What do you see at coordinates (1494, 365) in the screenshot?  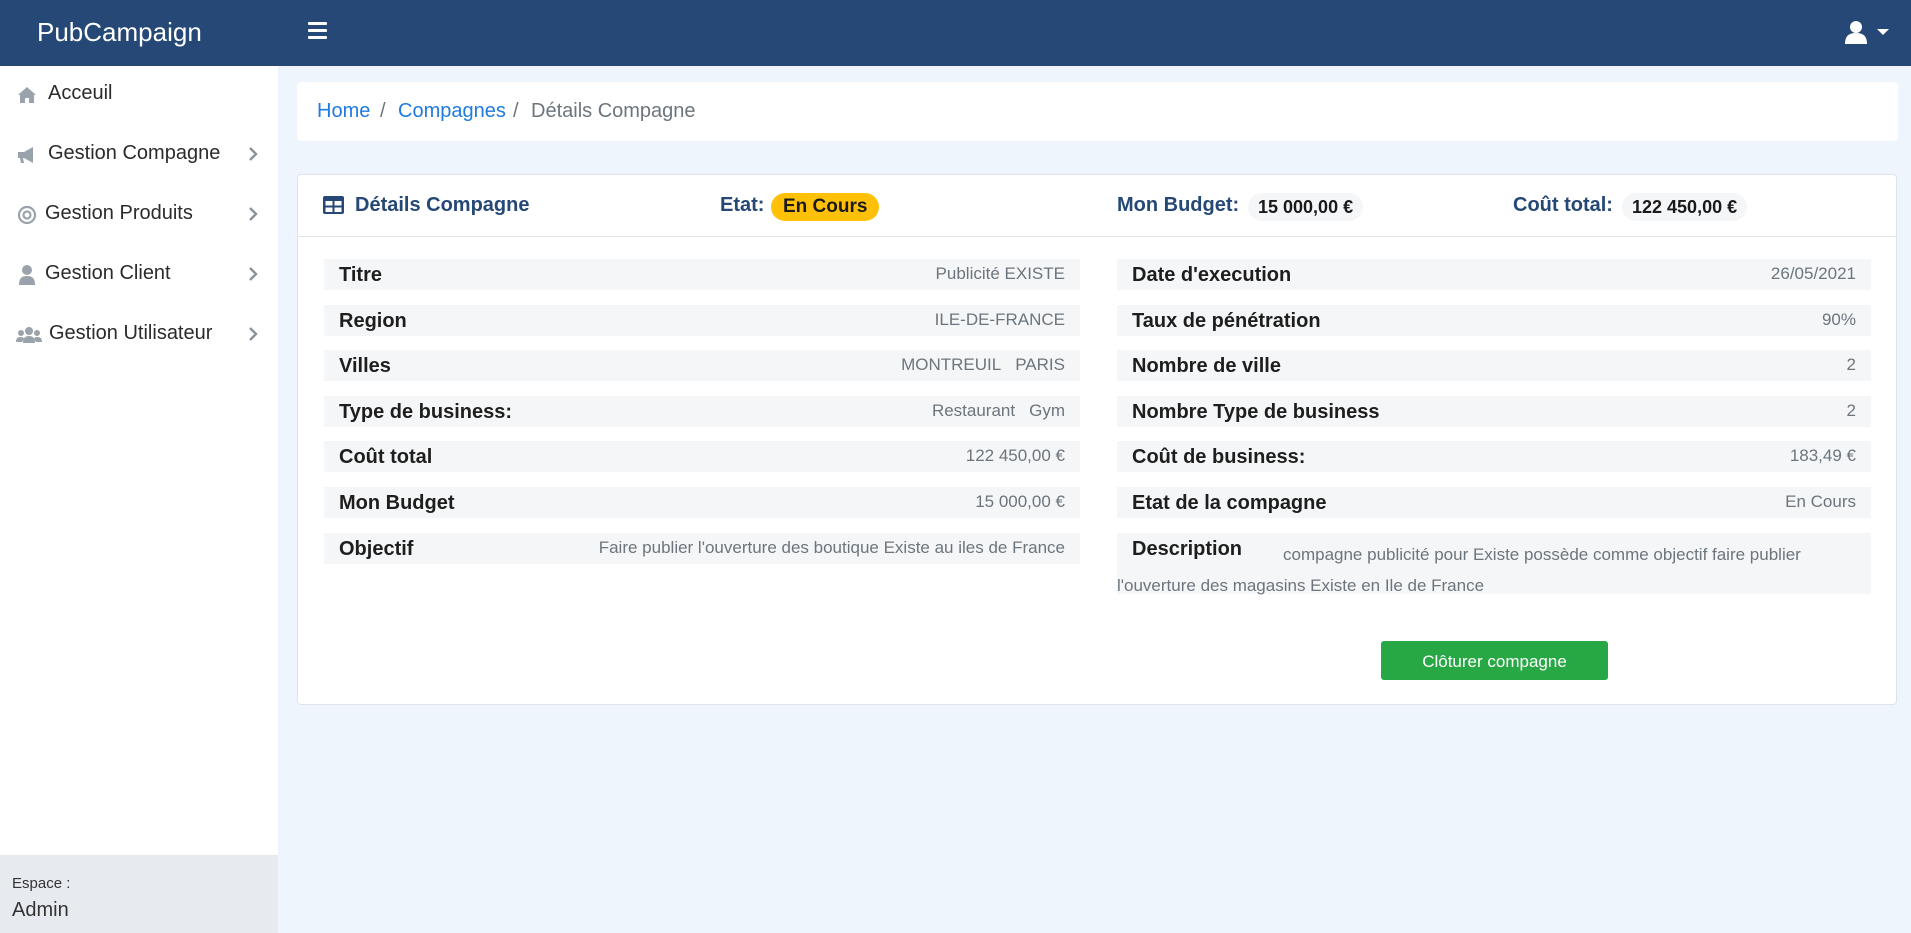 I see `detail-row-nombre-ville: Nombre de ville 2` at bounding box center [1494, 365].